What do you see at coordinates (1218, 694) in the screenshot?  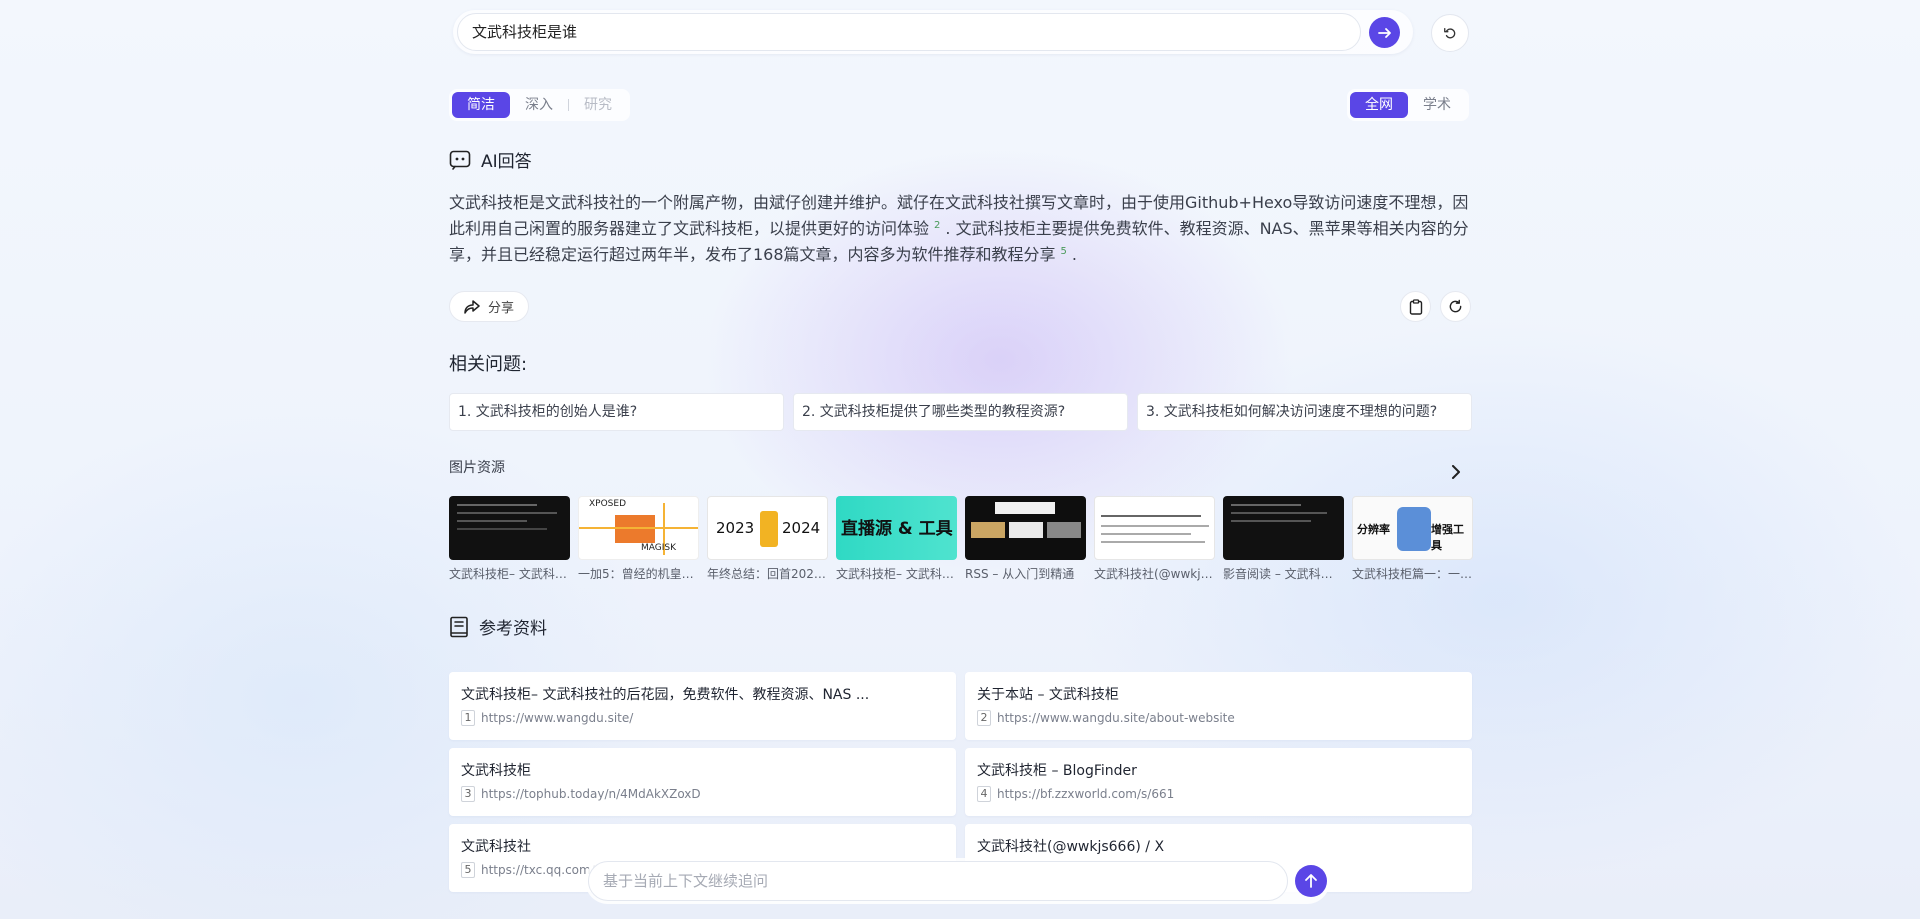 I see `reference-title: 关于本站 – 文武科技柜` at bounding box center [1218, 694].